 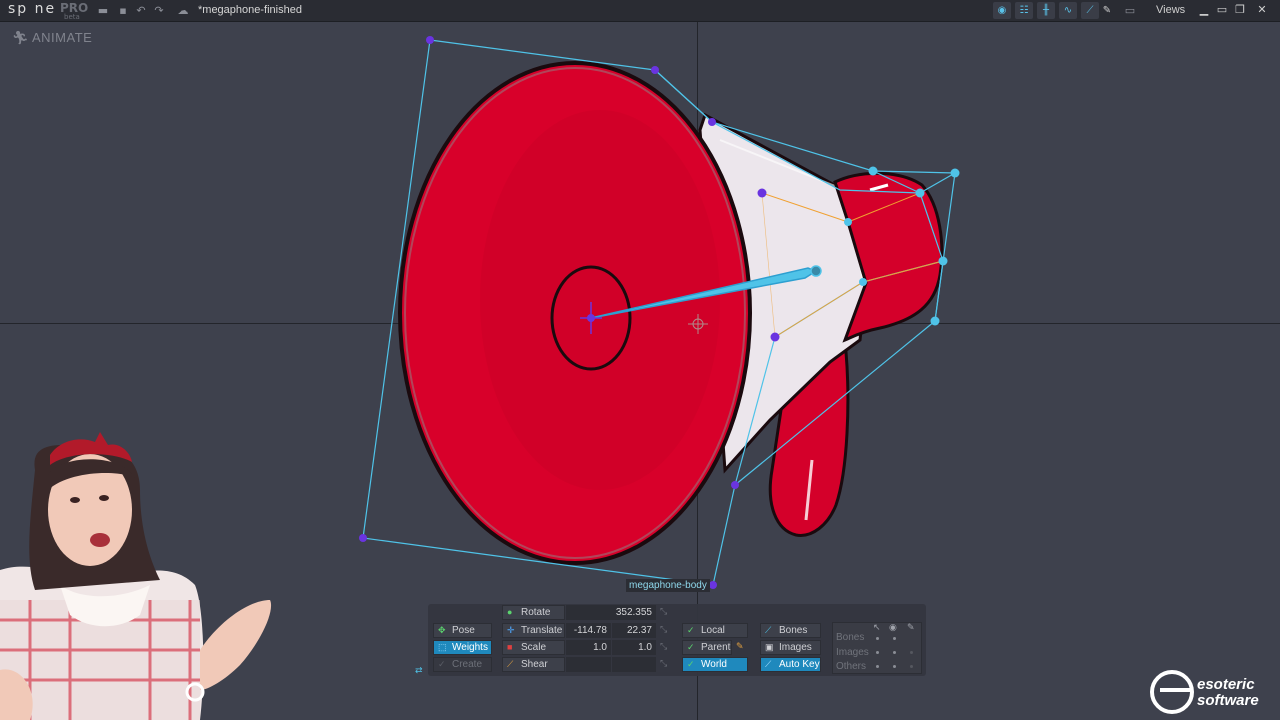 What do you see at coordinates (665, 647) in the screenshot?
I see `scale-key-icon: ⤡` at bounding box center [665, 647].